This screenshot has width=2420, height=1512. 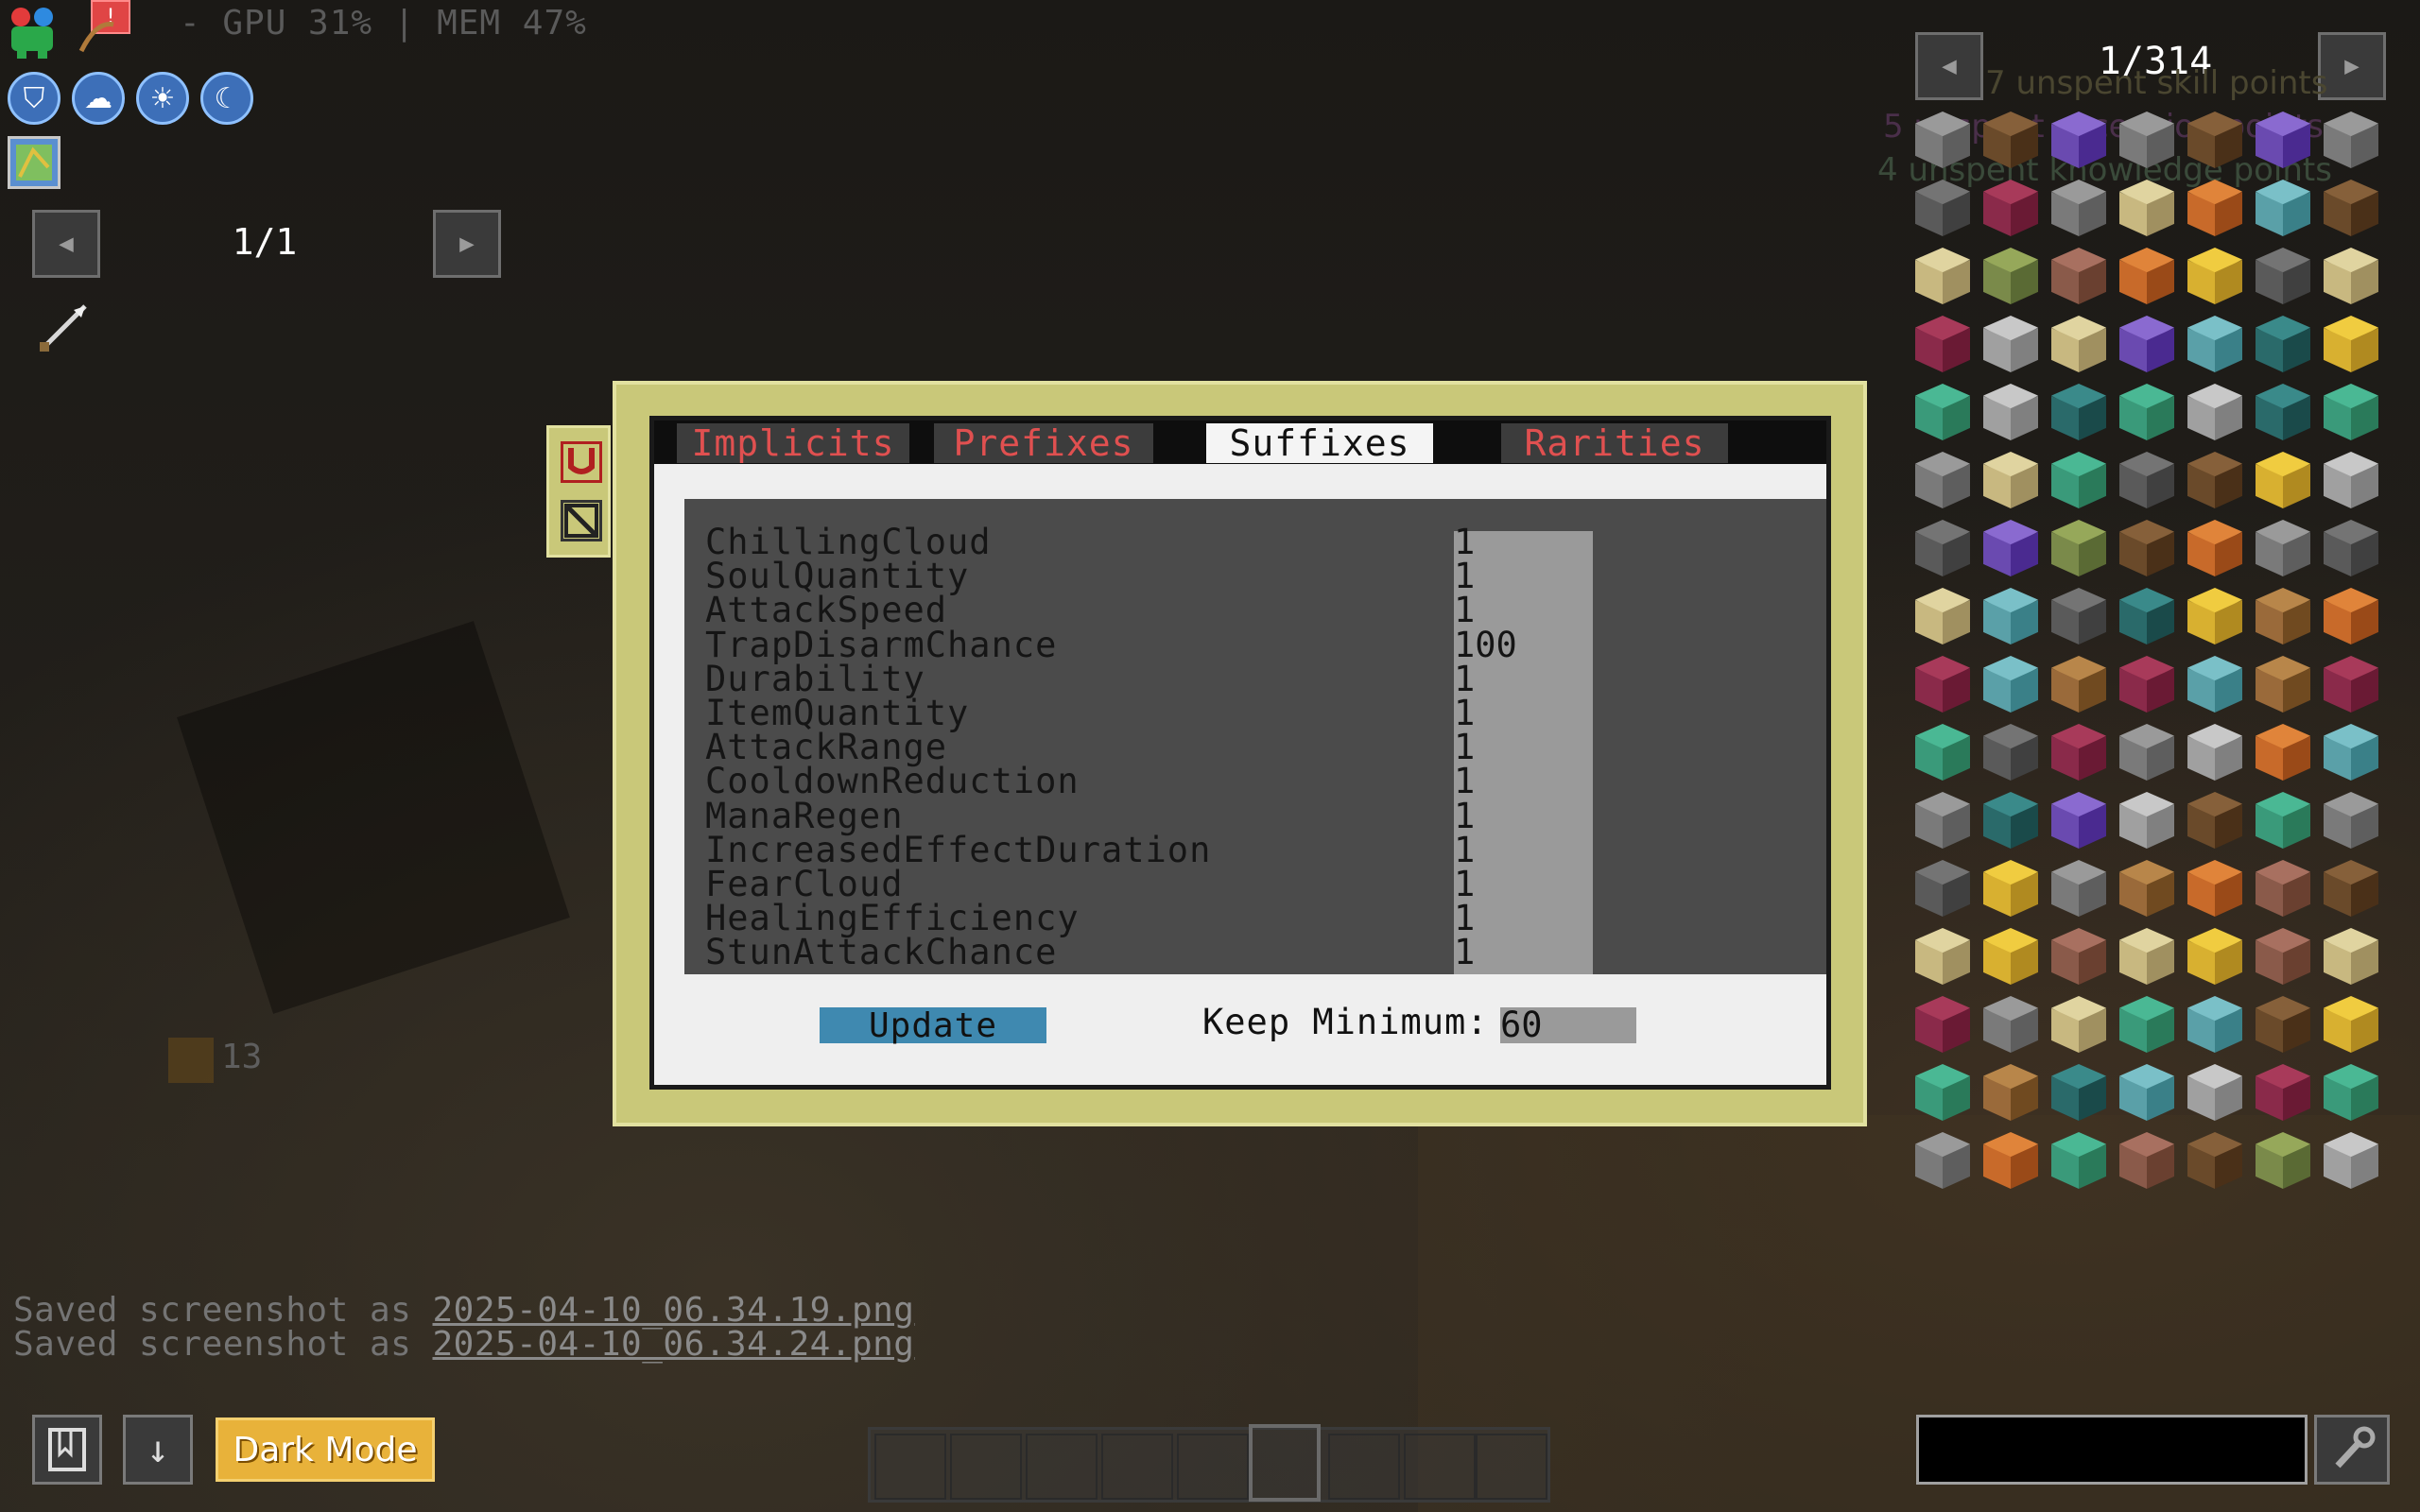 What do you see at coordinates (467, 244) in the screenshot?
I see `left-pager-next-button: ▶` at bounding box center [467, 244].